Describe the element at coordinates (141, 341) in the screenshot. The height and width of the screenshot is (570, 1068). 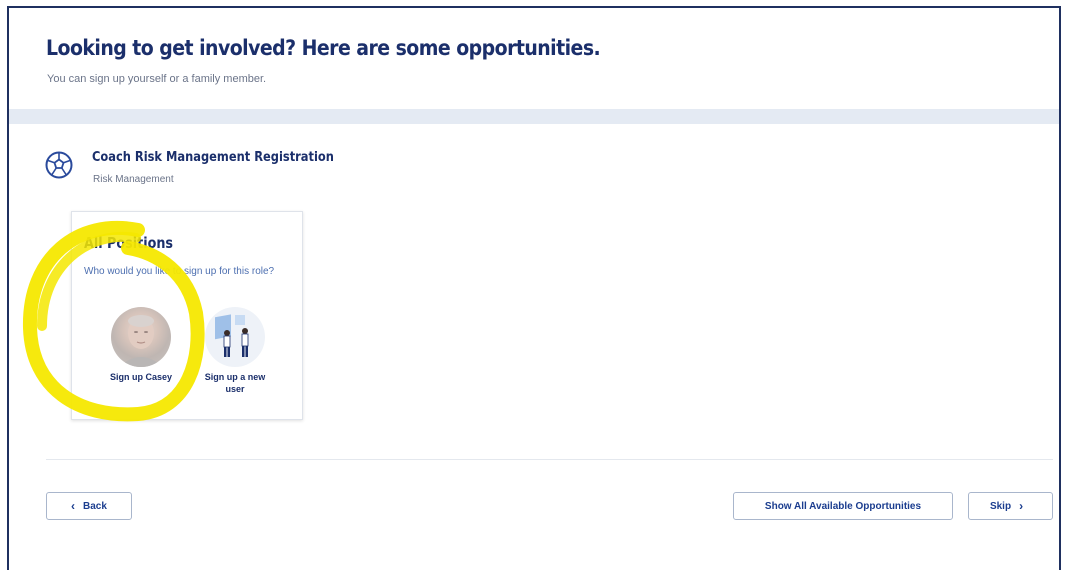
I see `person-photo-icon` at that location.